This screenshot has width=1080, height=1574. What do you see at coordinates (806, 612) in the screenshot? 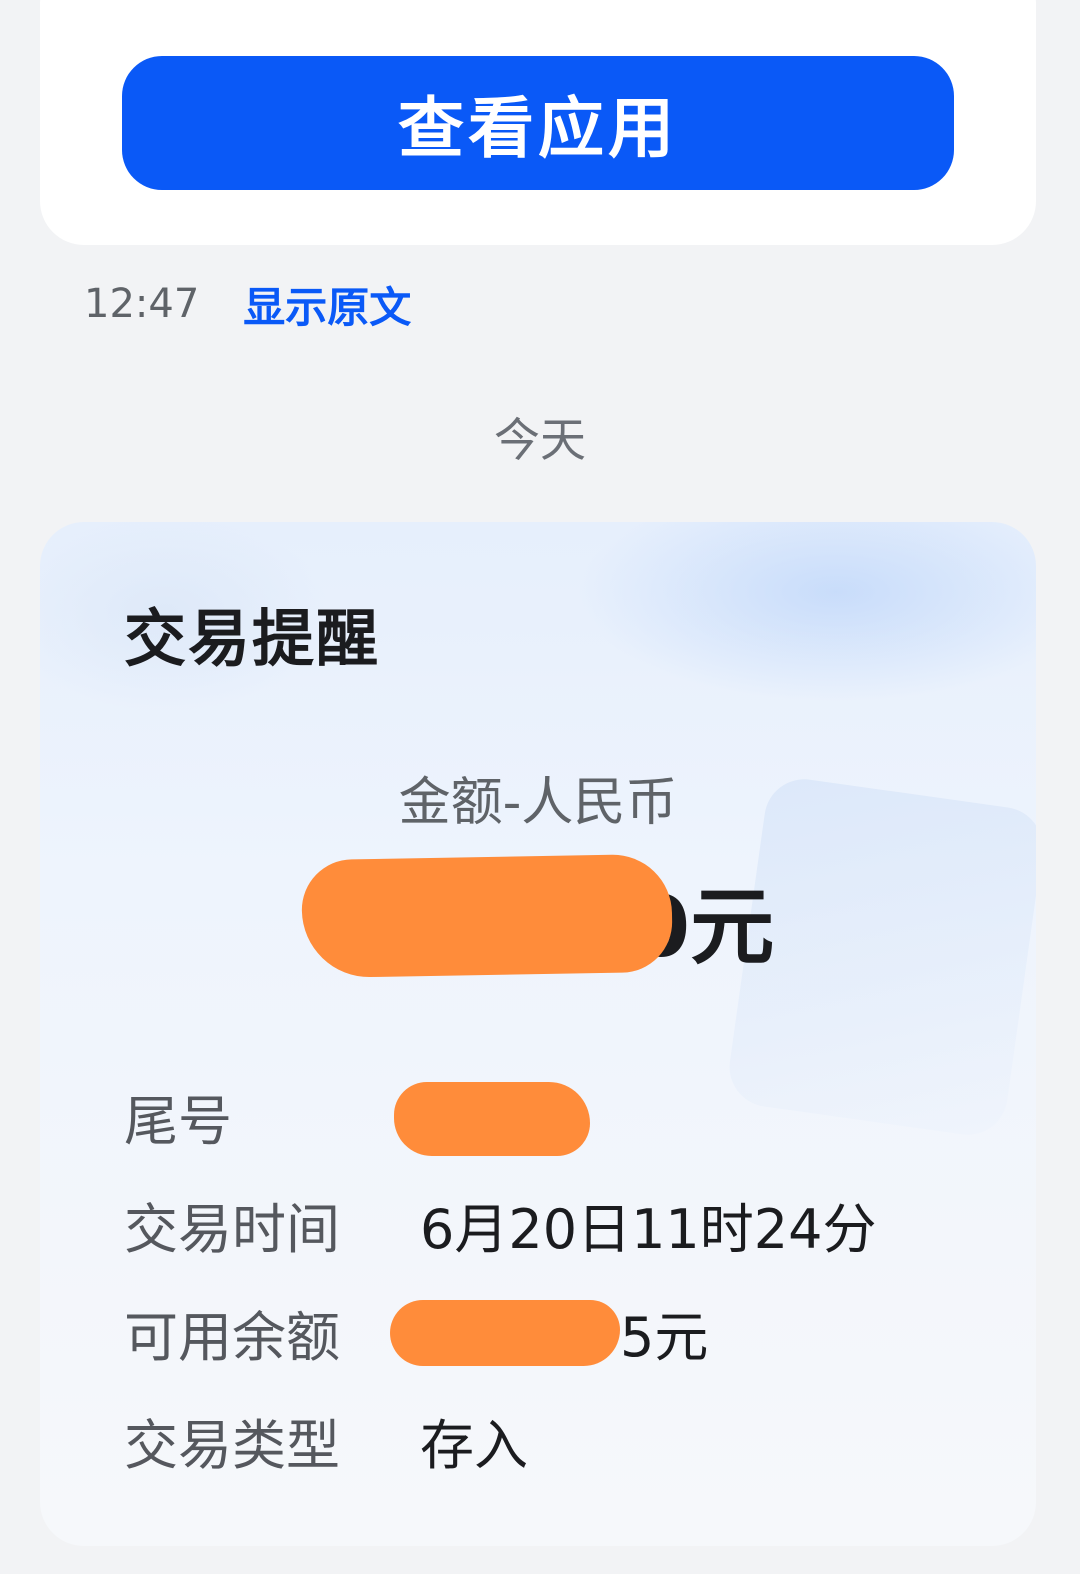
I see `card-background-decoration` at bounding box center [806, 612].